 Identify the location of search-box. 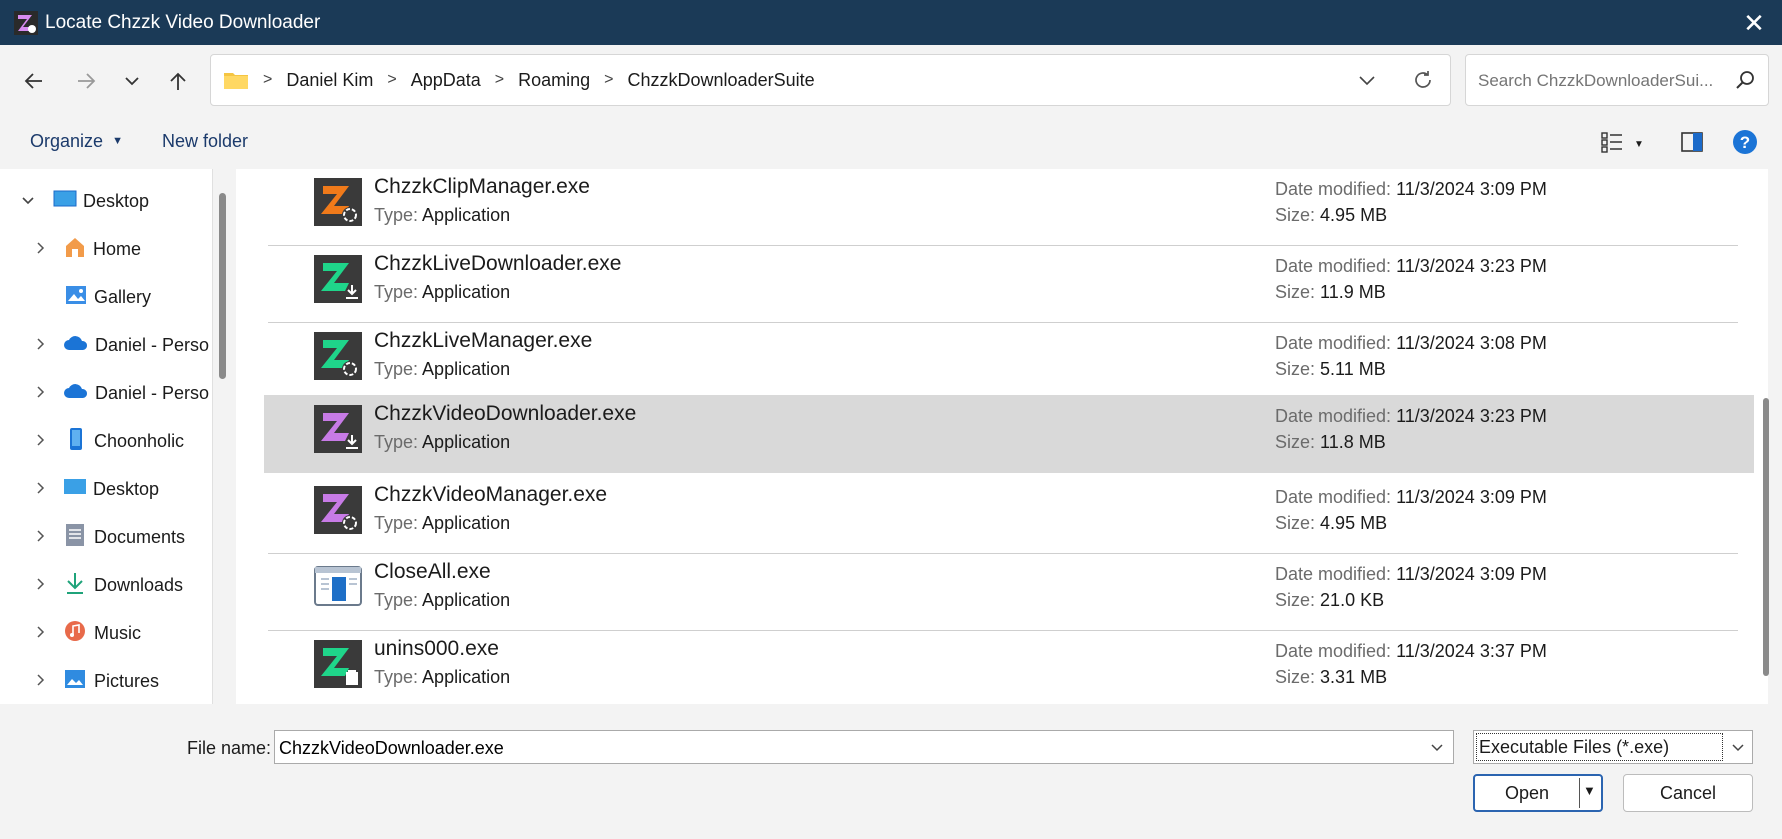
(1617, 80).